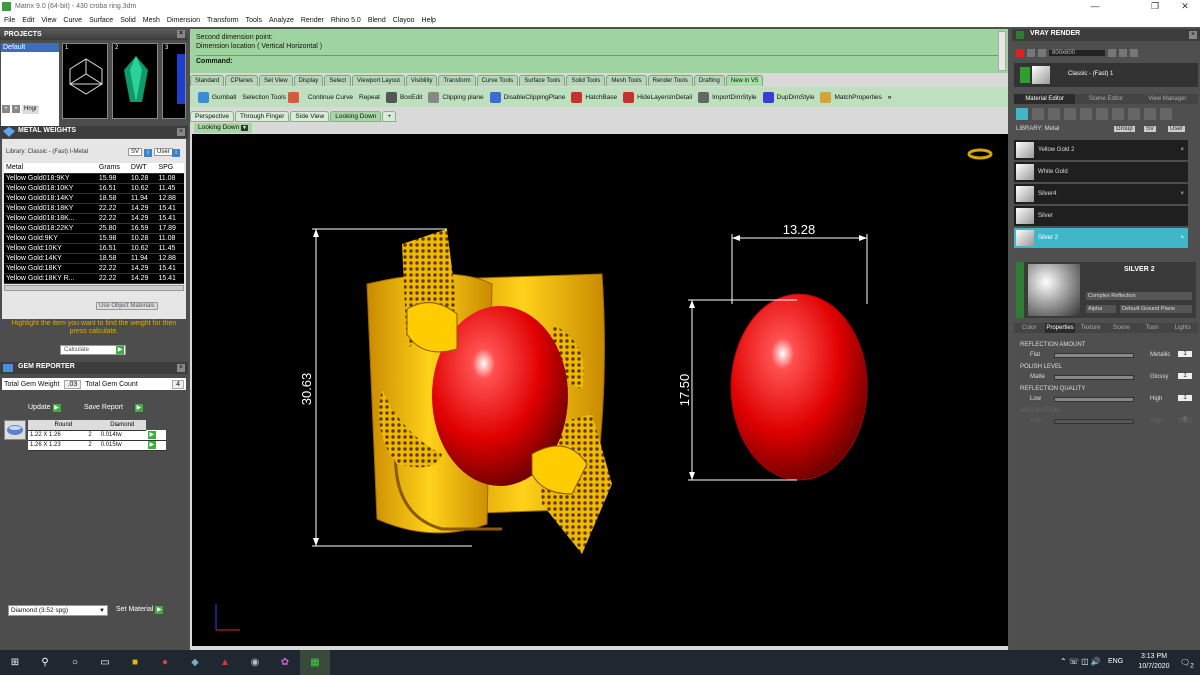  Describe the element at coordinates (1022, 114) in the screenshot. I see `metal-icon` at that location.